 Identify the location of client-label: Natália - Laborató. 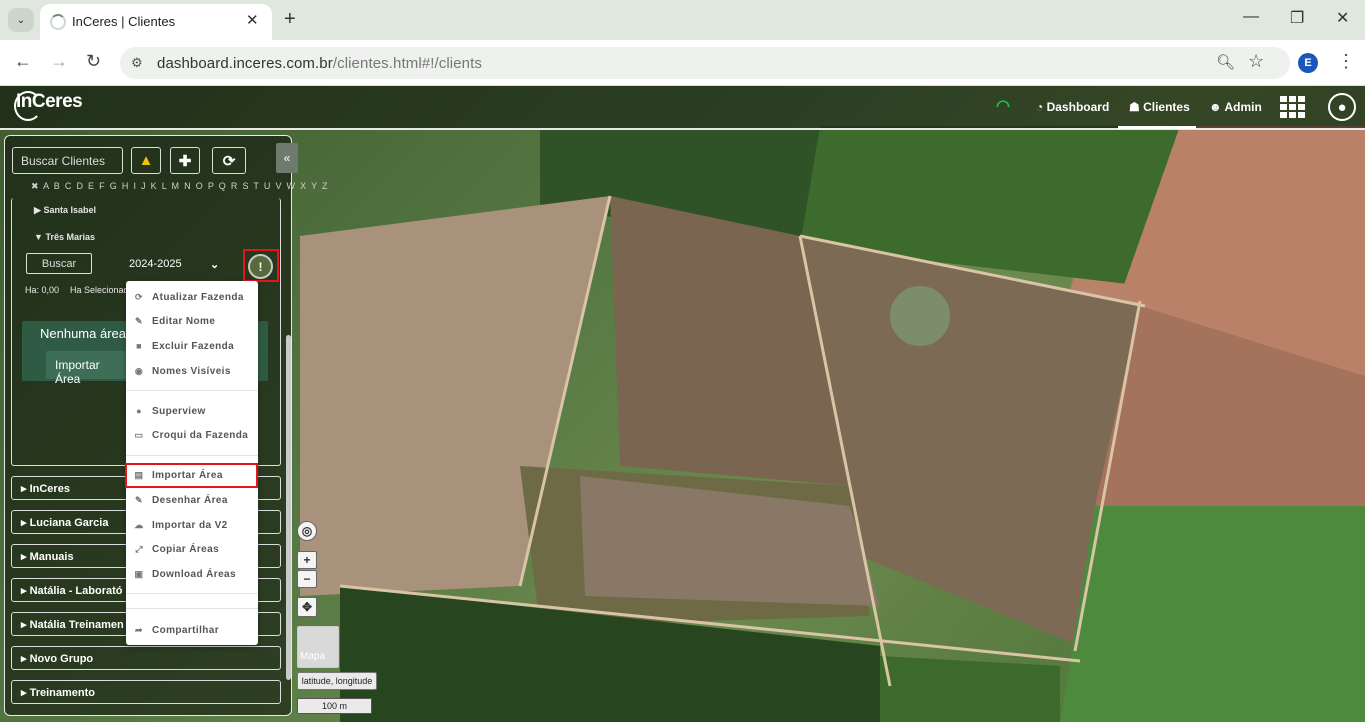
(76, 591).